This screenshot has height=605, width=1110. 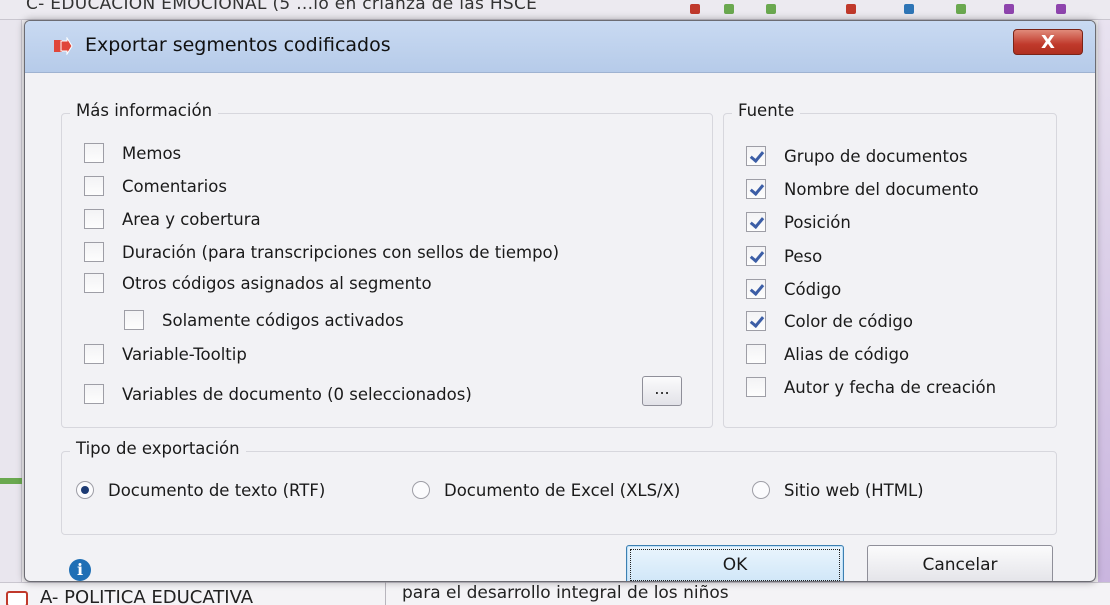 What do you see at coordinates (848, 321) in the screenshot?
I see `code-color-label: Color de código` at bounding box center [848, 321].